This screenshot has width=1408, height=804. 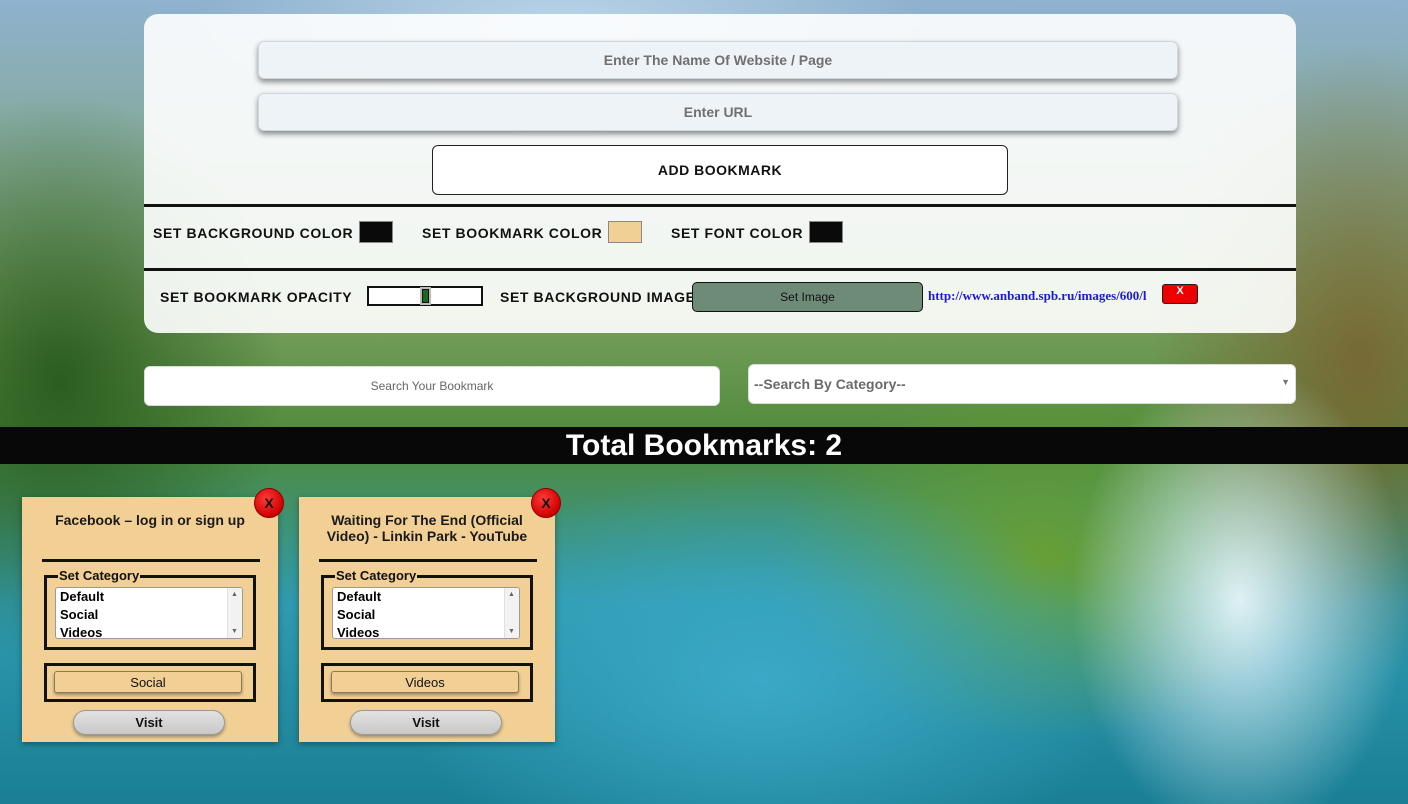 I want to click on url-input, so click(x=718, y=112).